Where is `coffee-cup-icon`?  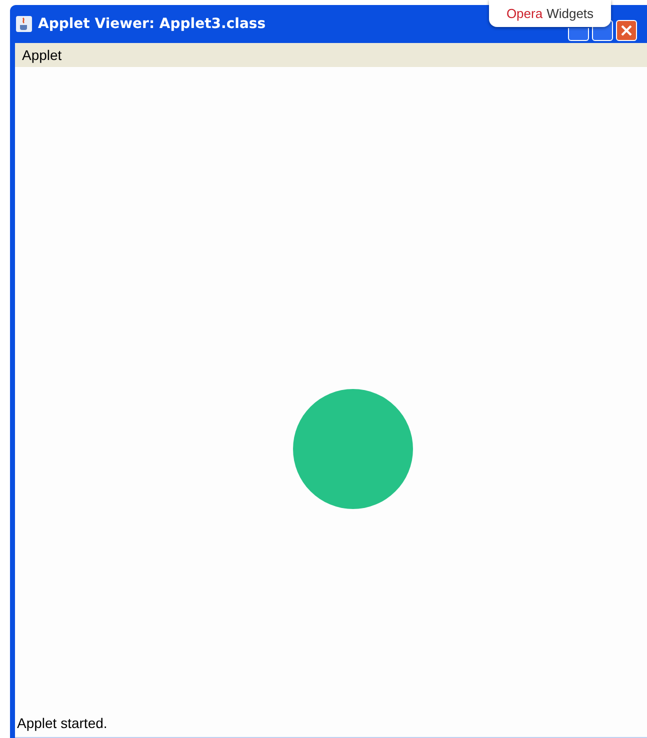
coffee-cup-icon is located at coordinates (24, 24).